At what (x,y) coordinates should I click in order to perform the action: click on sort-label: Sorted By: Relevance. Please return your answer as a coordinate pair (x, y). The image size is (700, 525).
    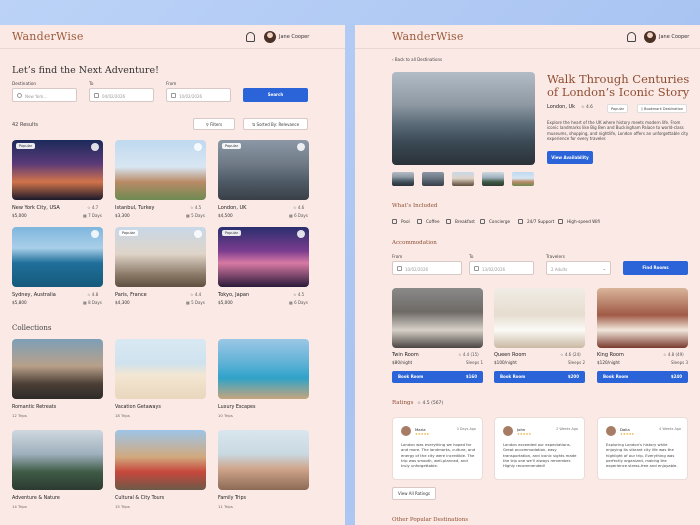
    Looking at the image, I should click on (278, 124).